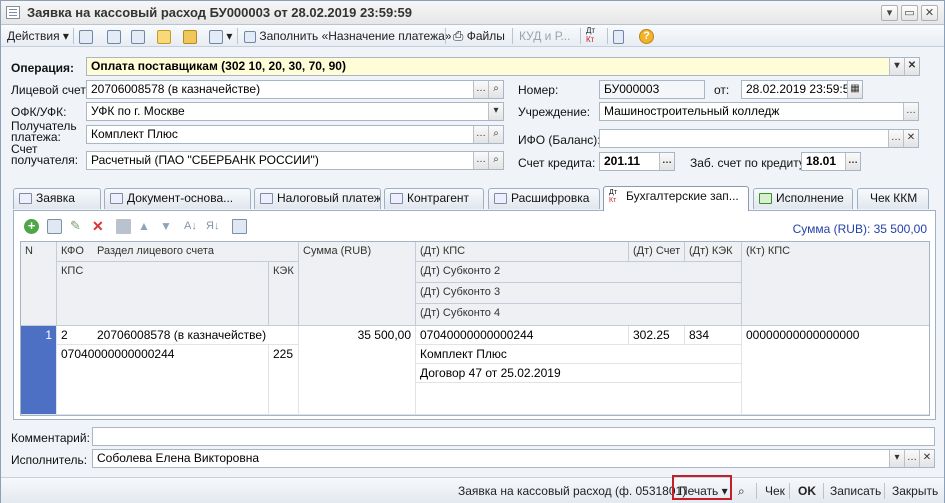 This screenshot has width=945, height=503. What do you see at coordinates (39, 370) in the screenshot?
I see `row-number-cell: 1` at bounding box center [39, 370].